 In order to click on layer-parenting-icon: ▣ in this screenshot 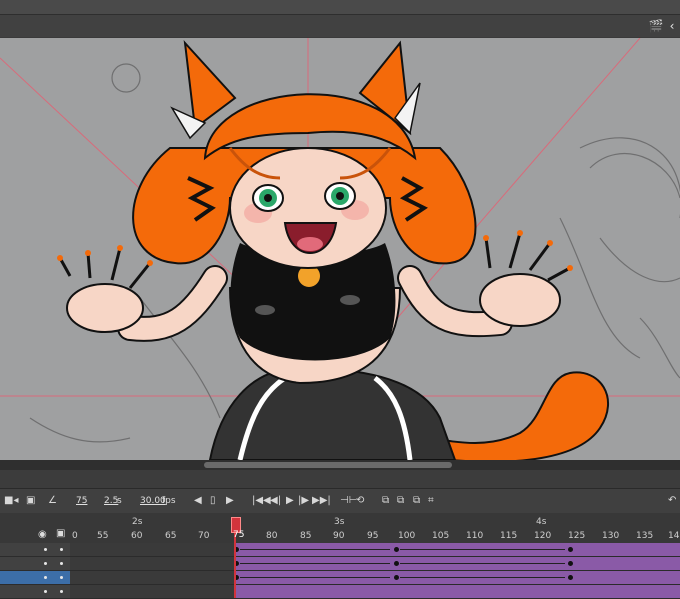, I will do `click(30, 501)`.